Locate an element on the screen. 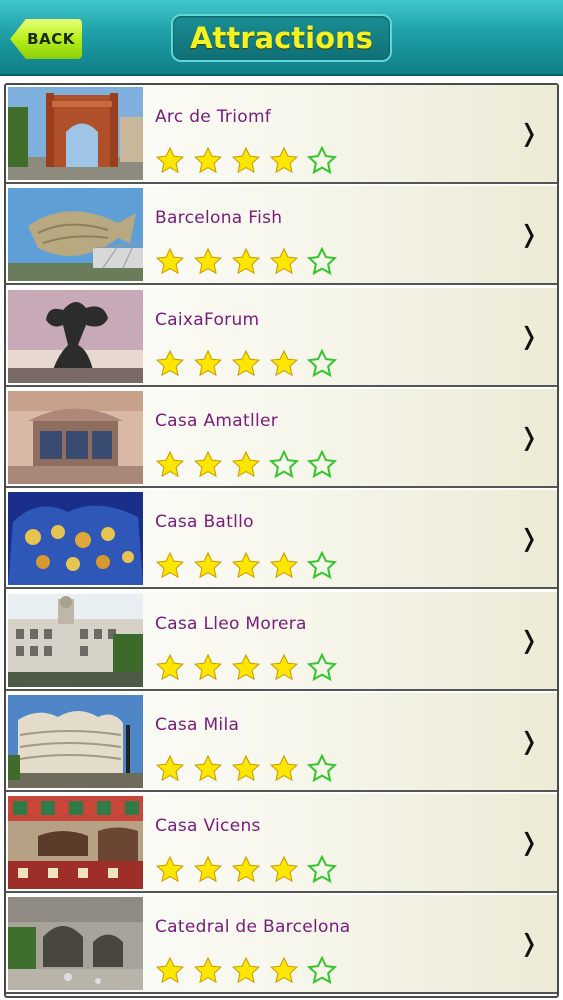 The height and width of the screenshot is (1000, 563). facade-photo is located at coordinates (75, 437).